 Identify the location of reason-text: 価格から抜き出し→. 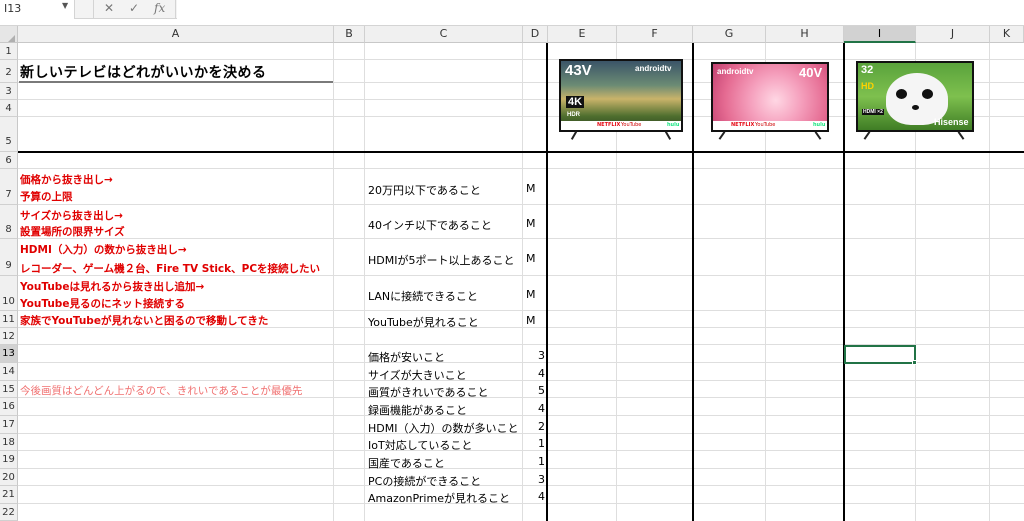
(66, 179).